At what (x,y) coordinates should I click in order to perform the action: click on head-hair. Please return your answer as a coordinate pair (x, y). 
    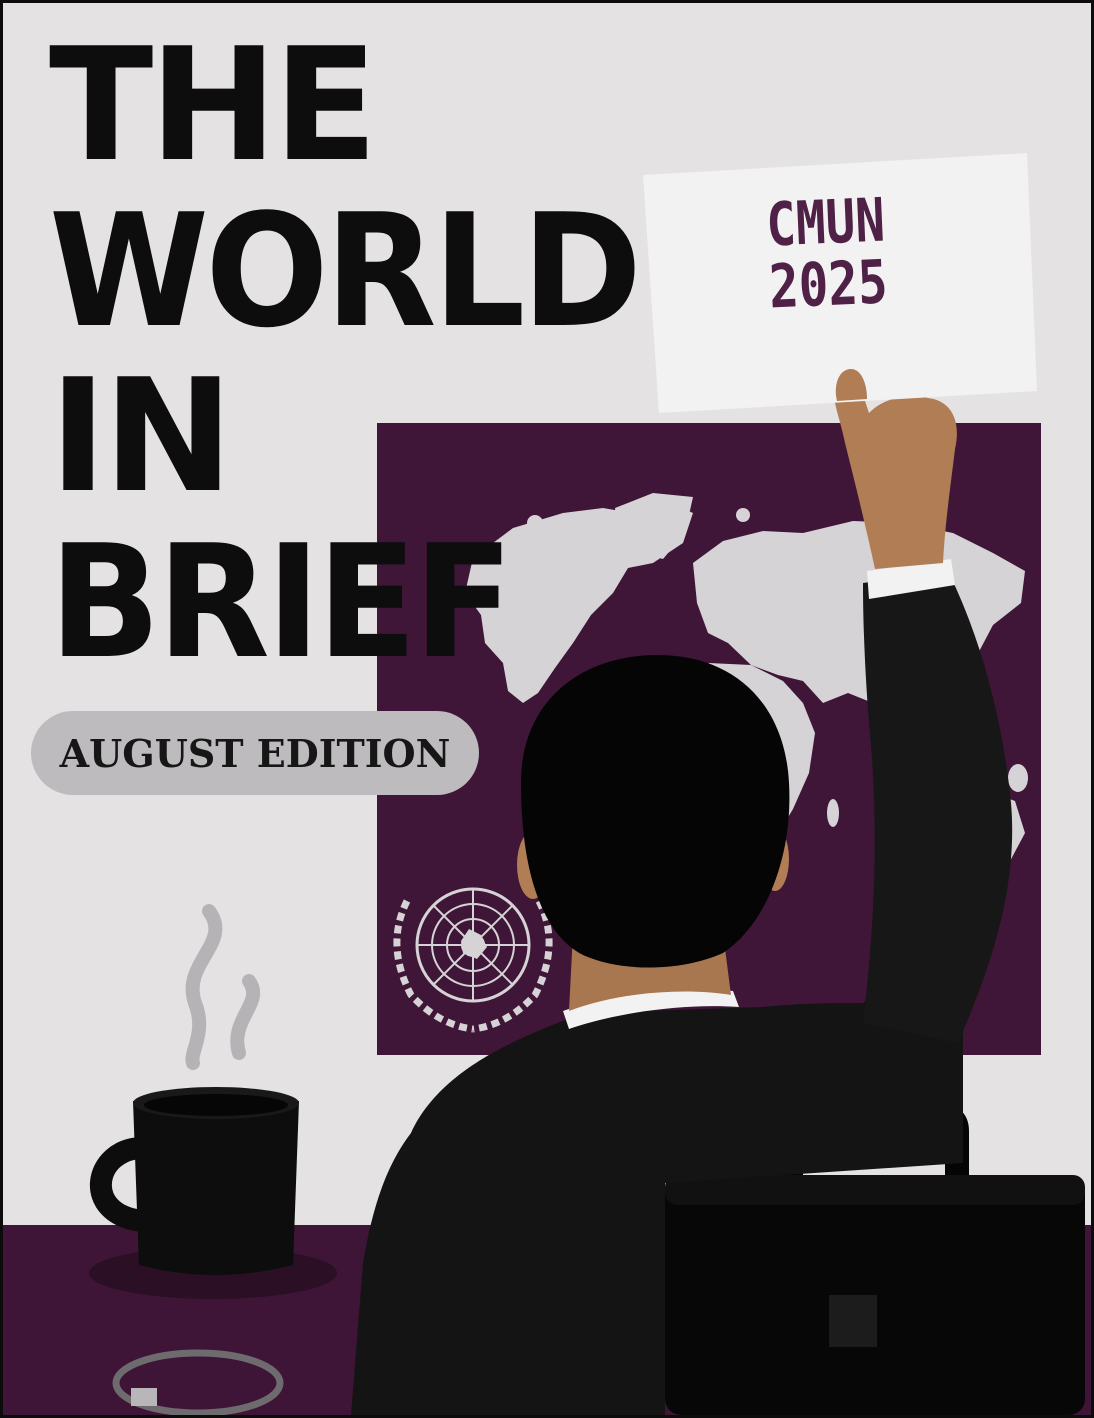
    Looking at the image, I should click on (655, 811).